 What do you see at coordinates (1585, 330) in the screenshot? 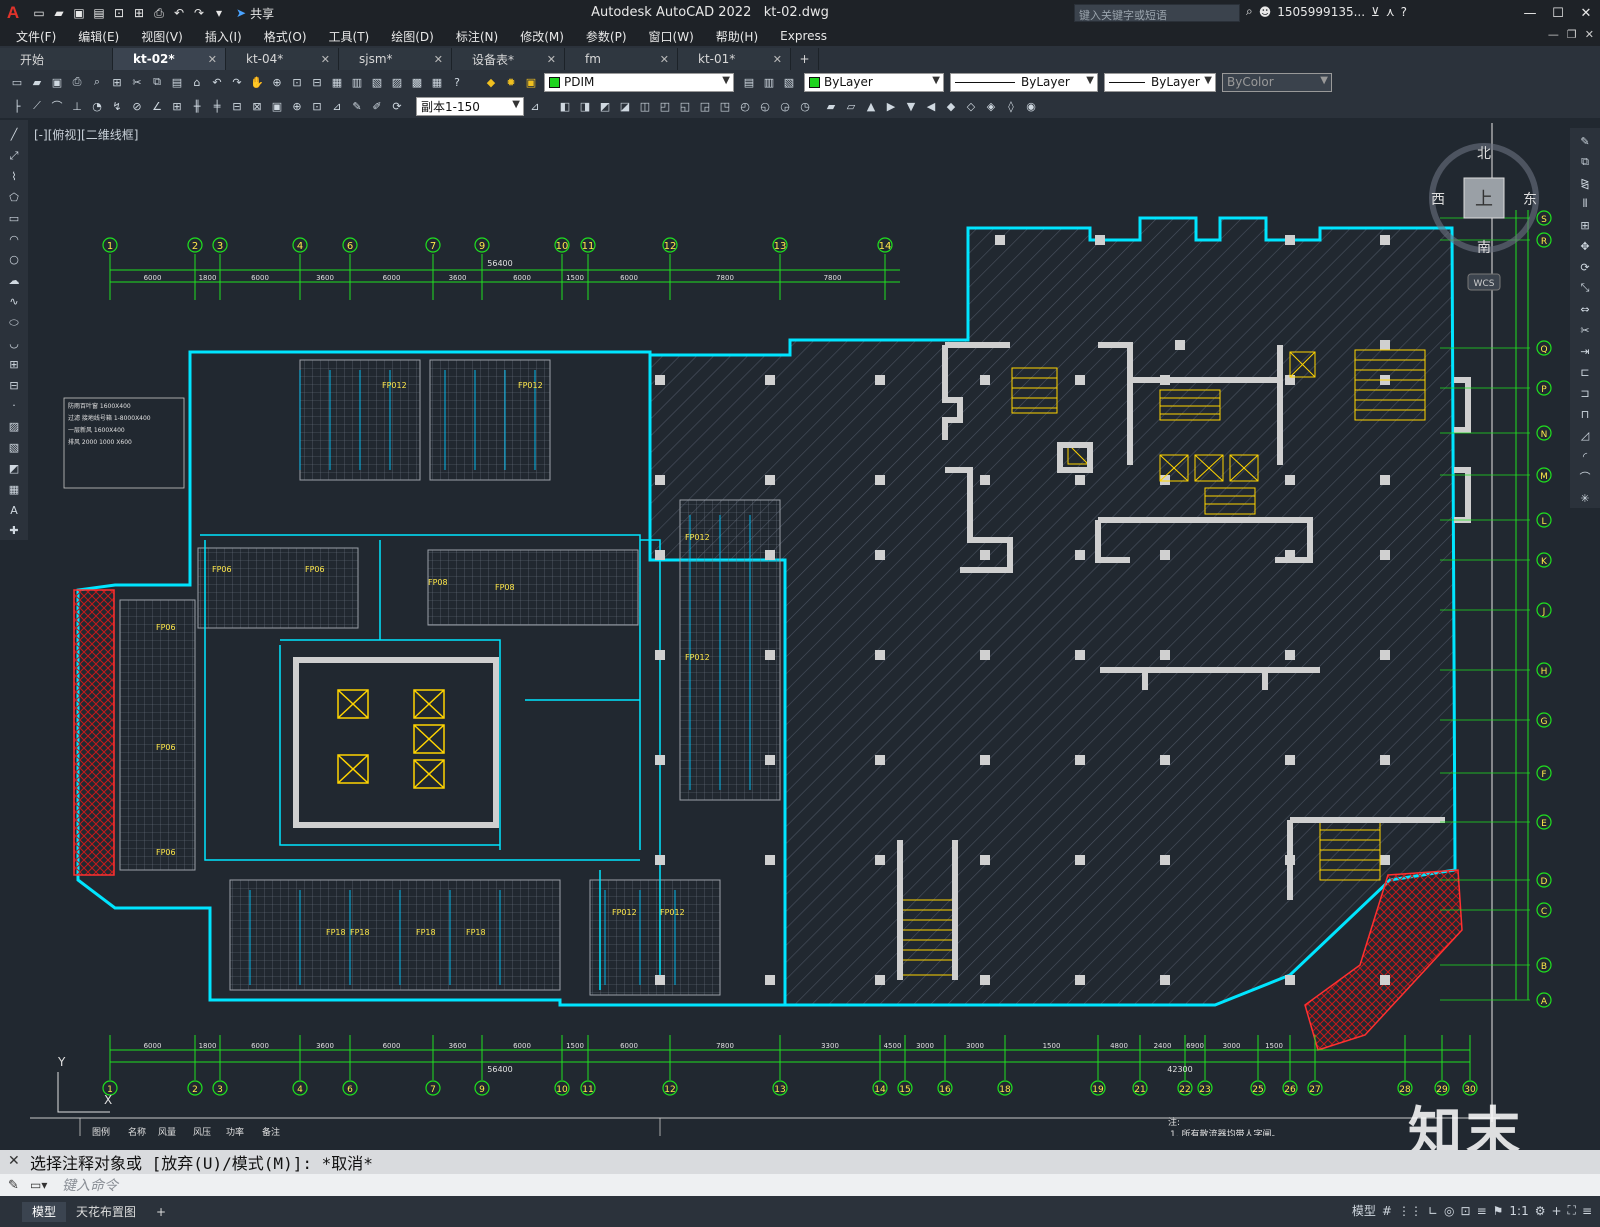
I see `trim-icon: ✂` at bounding box center [1585, 330].